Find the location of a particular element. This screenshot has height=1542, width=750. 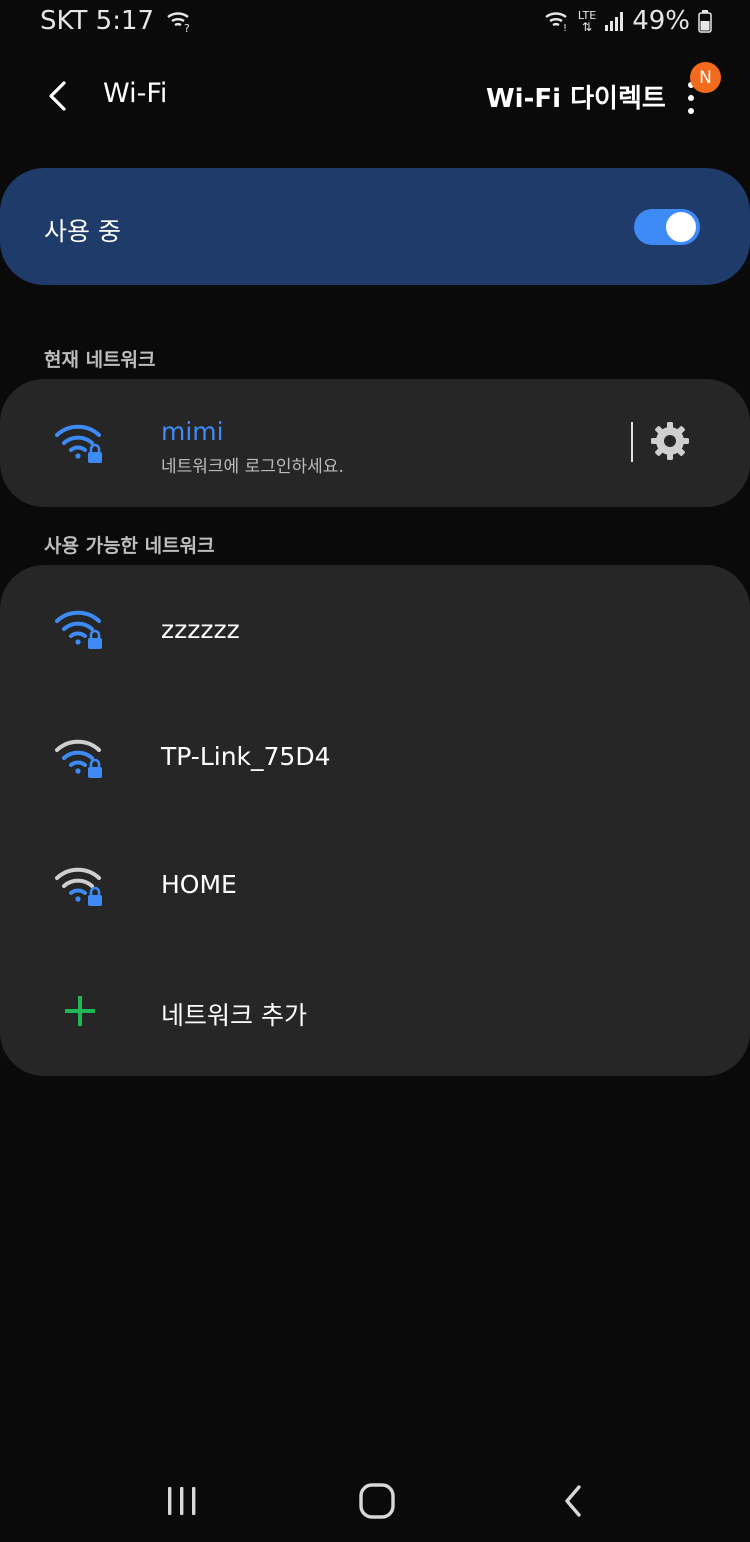

battery-icon is located at coordinates (705, 21).